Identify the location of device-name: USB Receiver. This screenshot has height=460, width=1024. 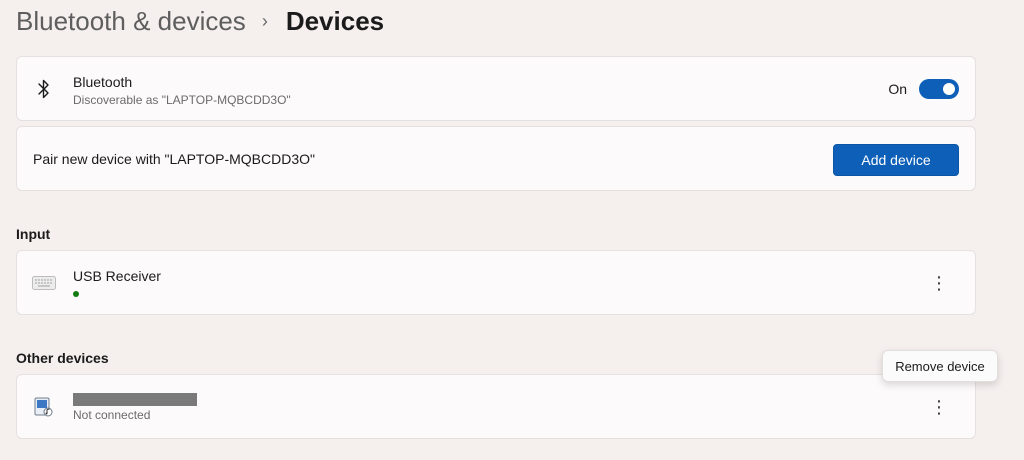
(117, 276).